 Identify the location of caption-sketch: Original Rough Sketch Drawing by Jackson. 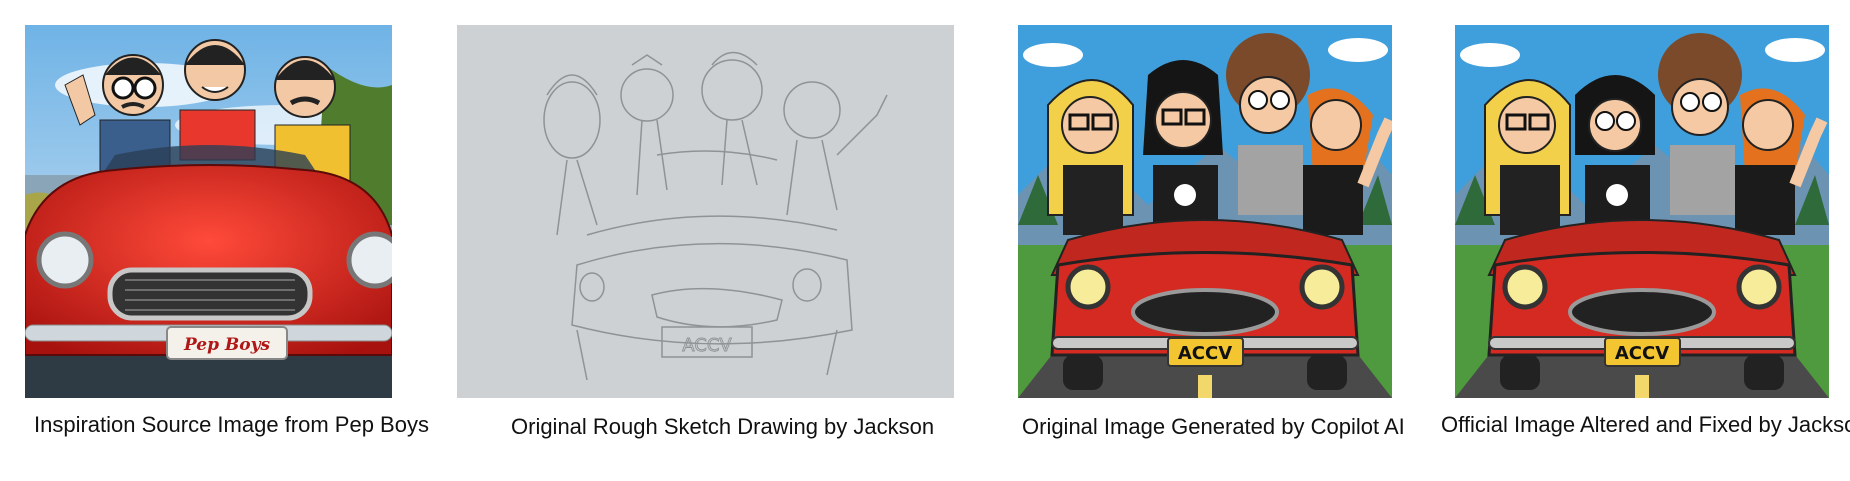
(723, 426).